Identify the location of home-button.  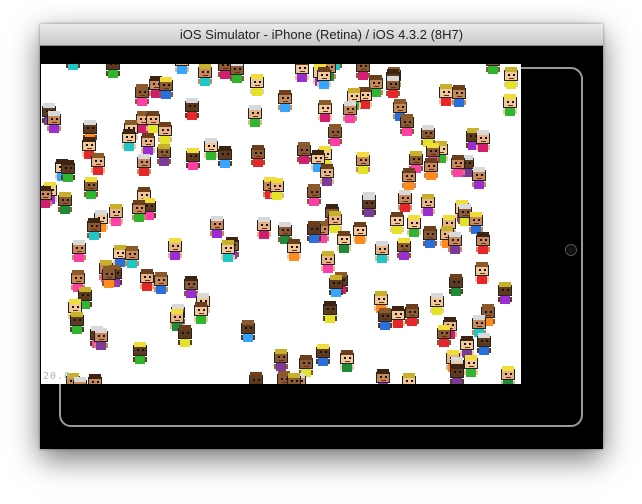
(571, 250).